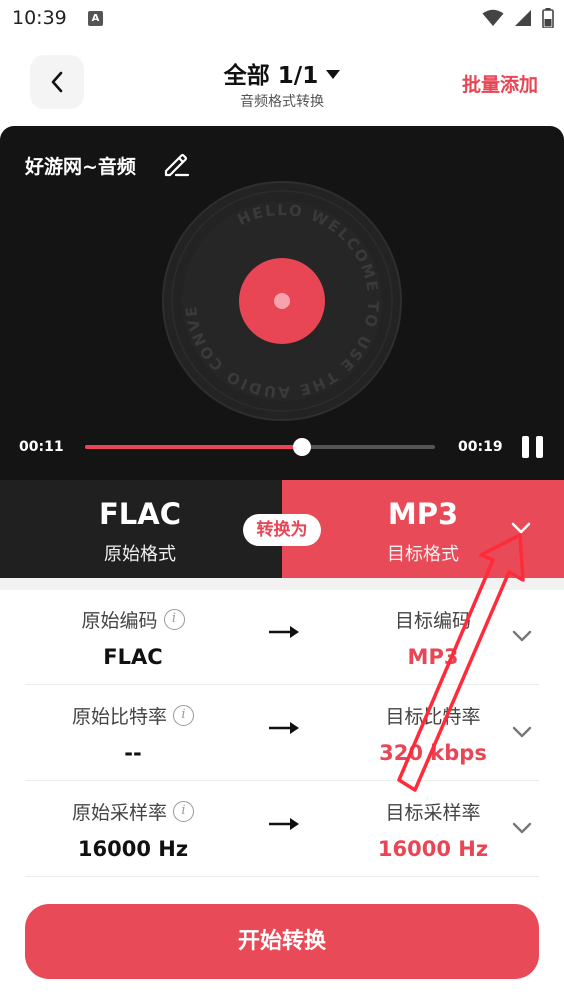  What do you see at coordinates (282, 941) in the screenshot?
I see `start-convert-button: 开始转换` at bounding box center [282, 941].